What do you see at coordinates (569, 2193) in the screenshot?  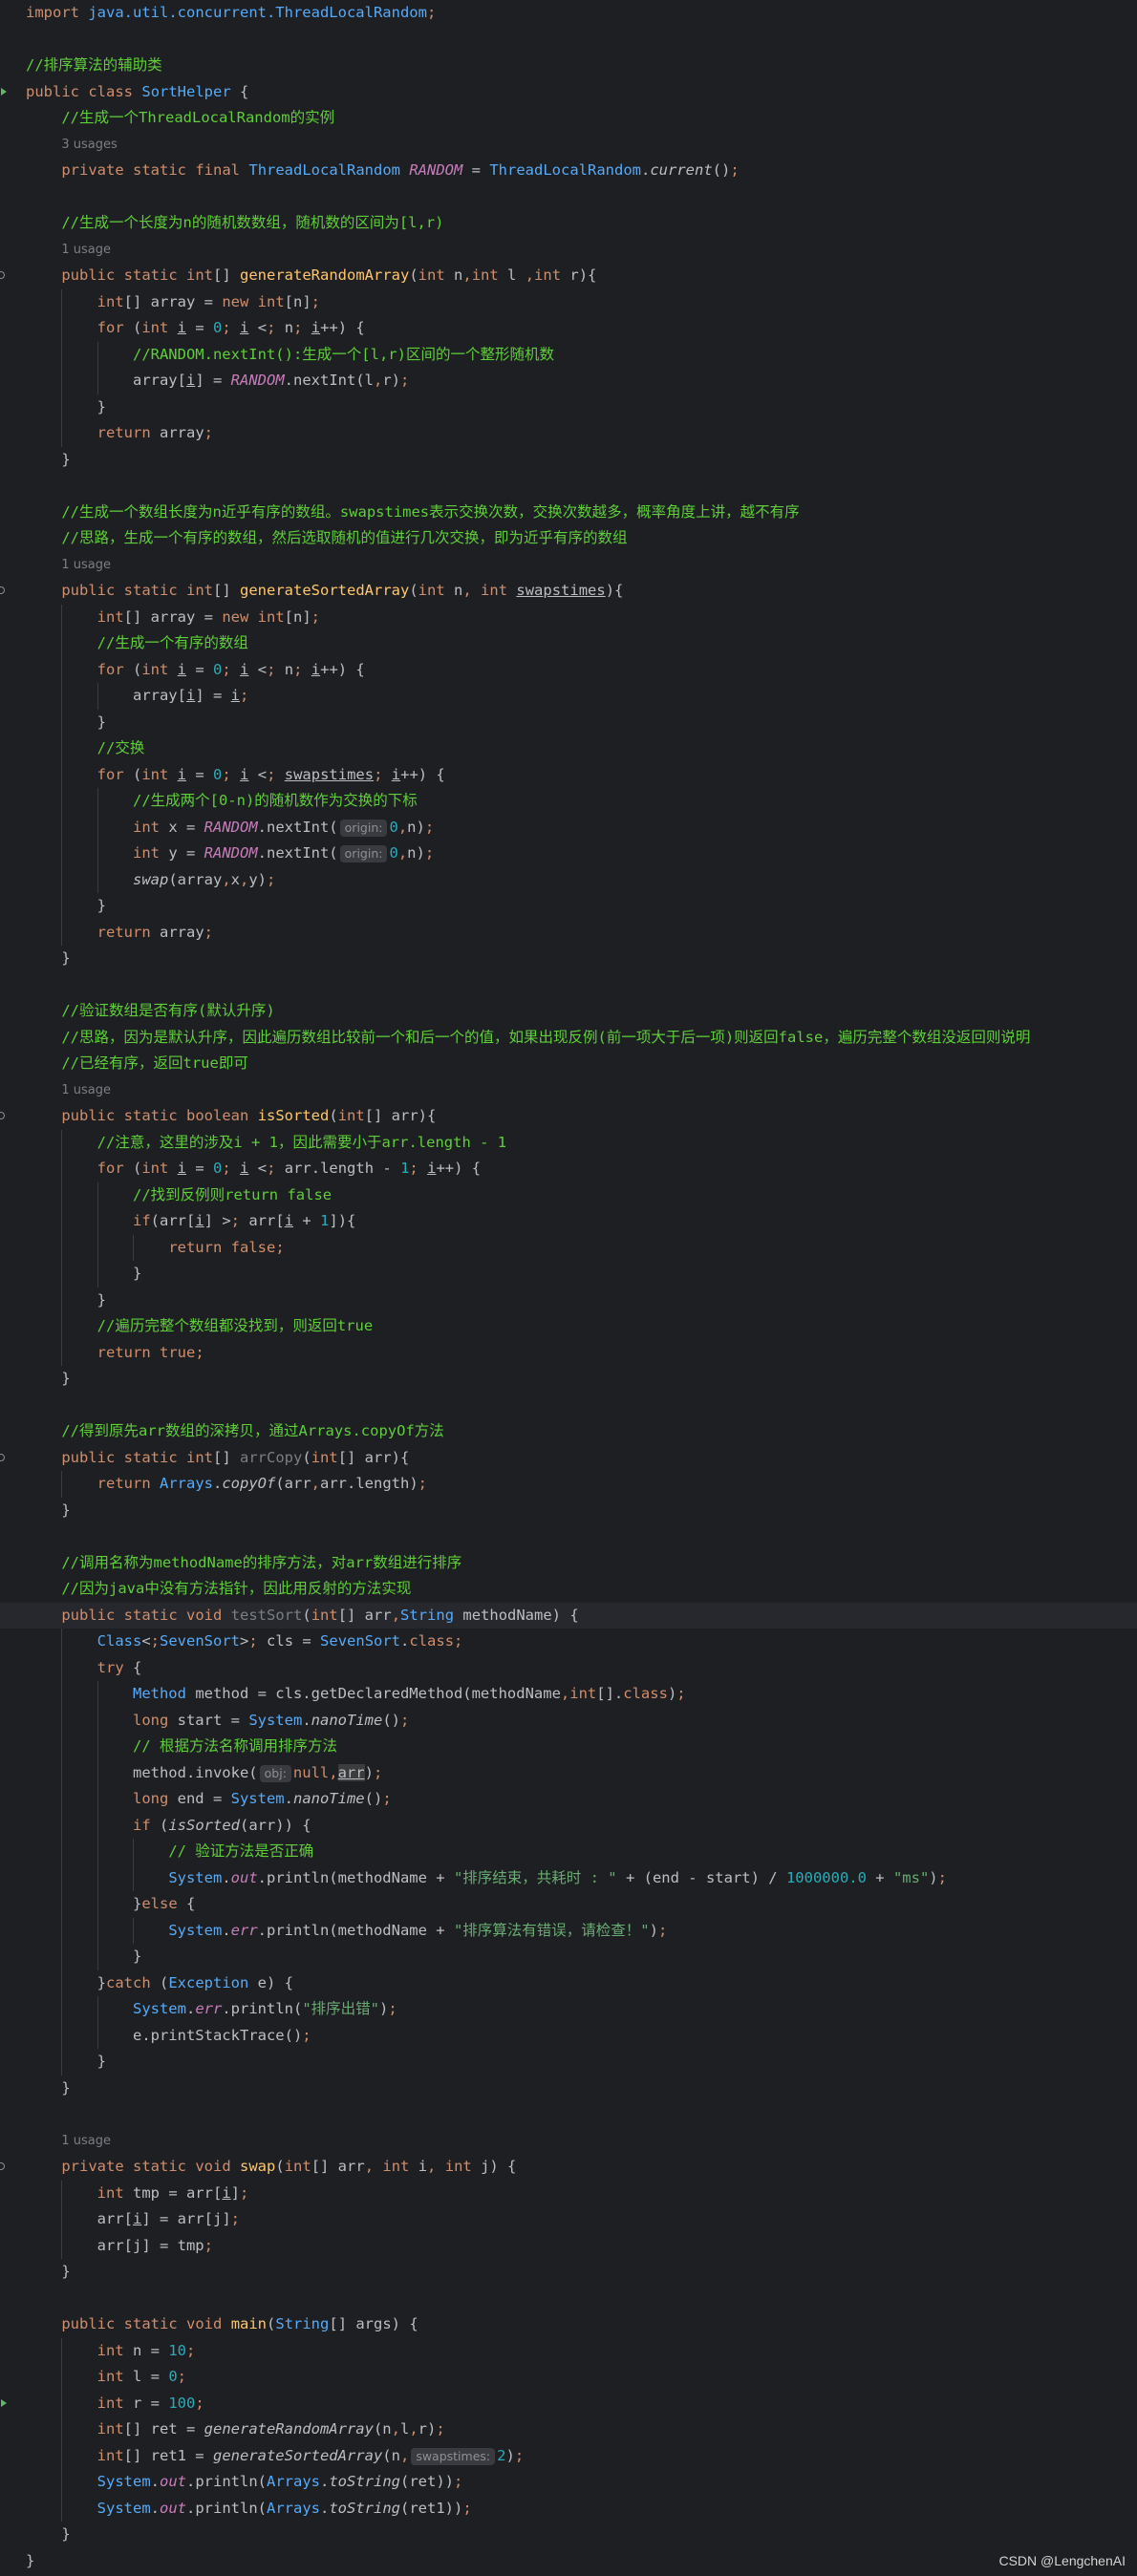 I see `code-line: int tmp = arr[i];` at bounding box center [569, 2193].